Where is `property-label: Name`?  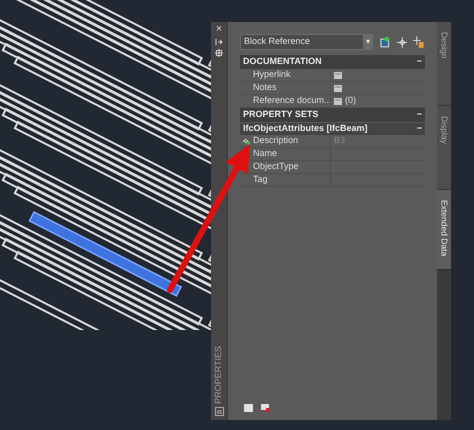 property-label: Name is located at coordinates (265, 153).